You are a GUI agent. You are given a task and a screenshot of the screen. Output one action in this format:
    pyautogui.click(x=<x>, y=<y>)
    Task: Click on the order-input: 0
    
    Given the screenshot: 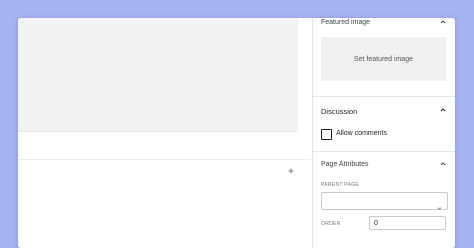 What is the action you would take?
    pyautogui.click(x=407, y=223)
    